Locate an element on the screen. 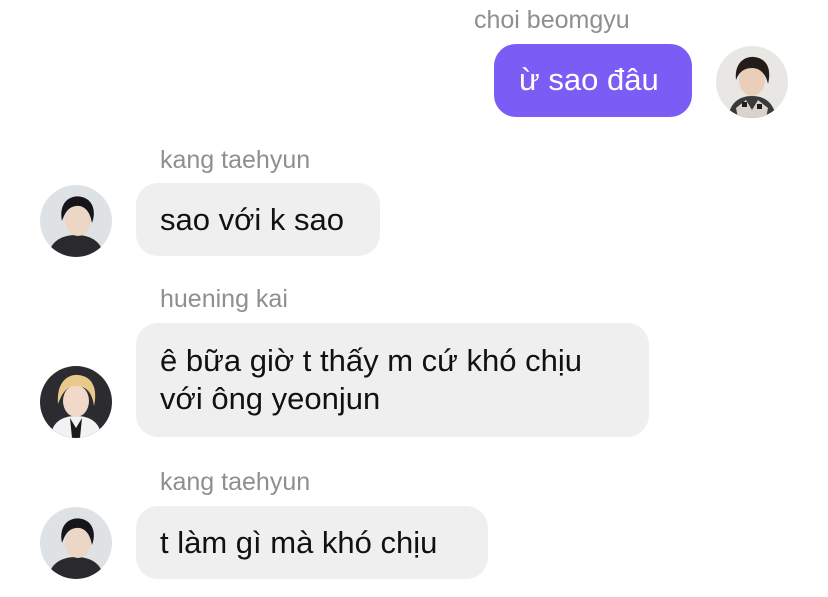 The width and height of the screenshot is (828, 597). message-bubble-outgoing: ừ sao đâu is located at coordinates (593, 80).